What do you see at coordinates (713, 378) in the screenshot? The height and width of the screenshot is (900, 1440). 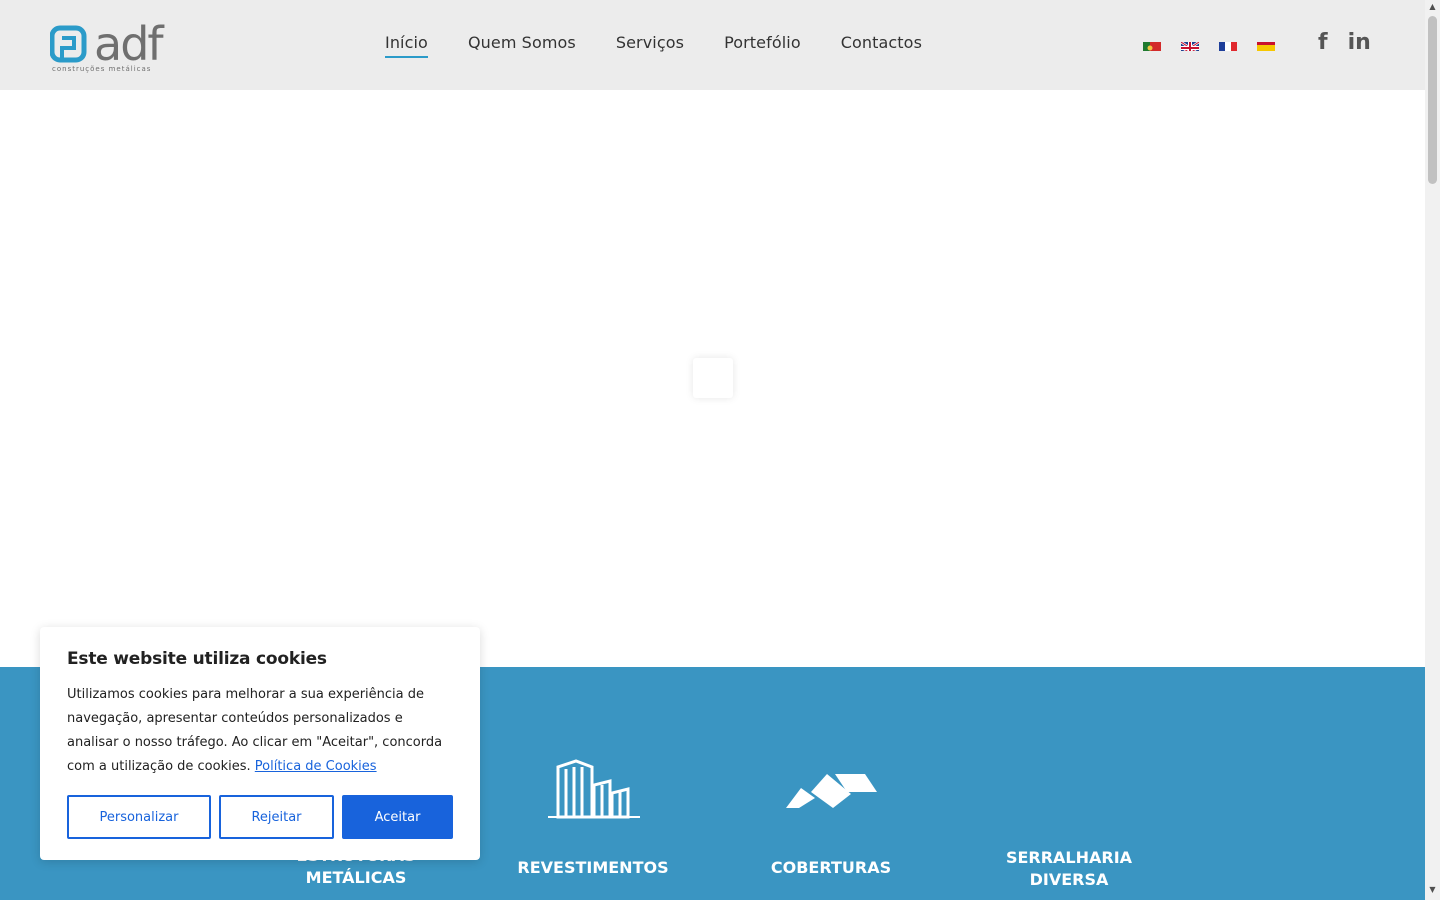 I see `loading-spinner` at bounding box center [713, 378].